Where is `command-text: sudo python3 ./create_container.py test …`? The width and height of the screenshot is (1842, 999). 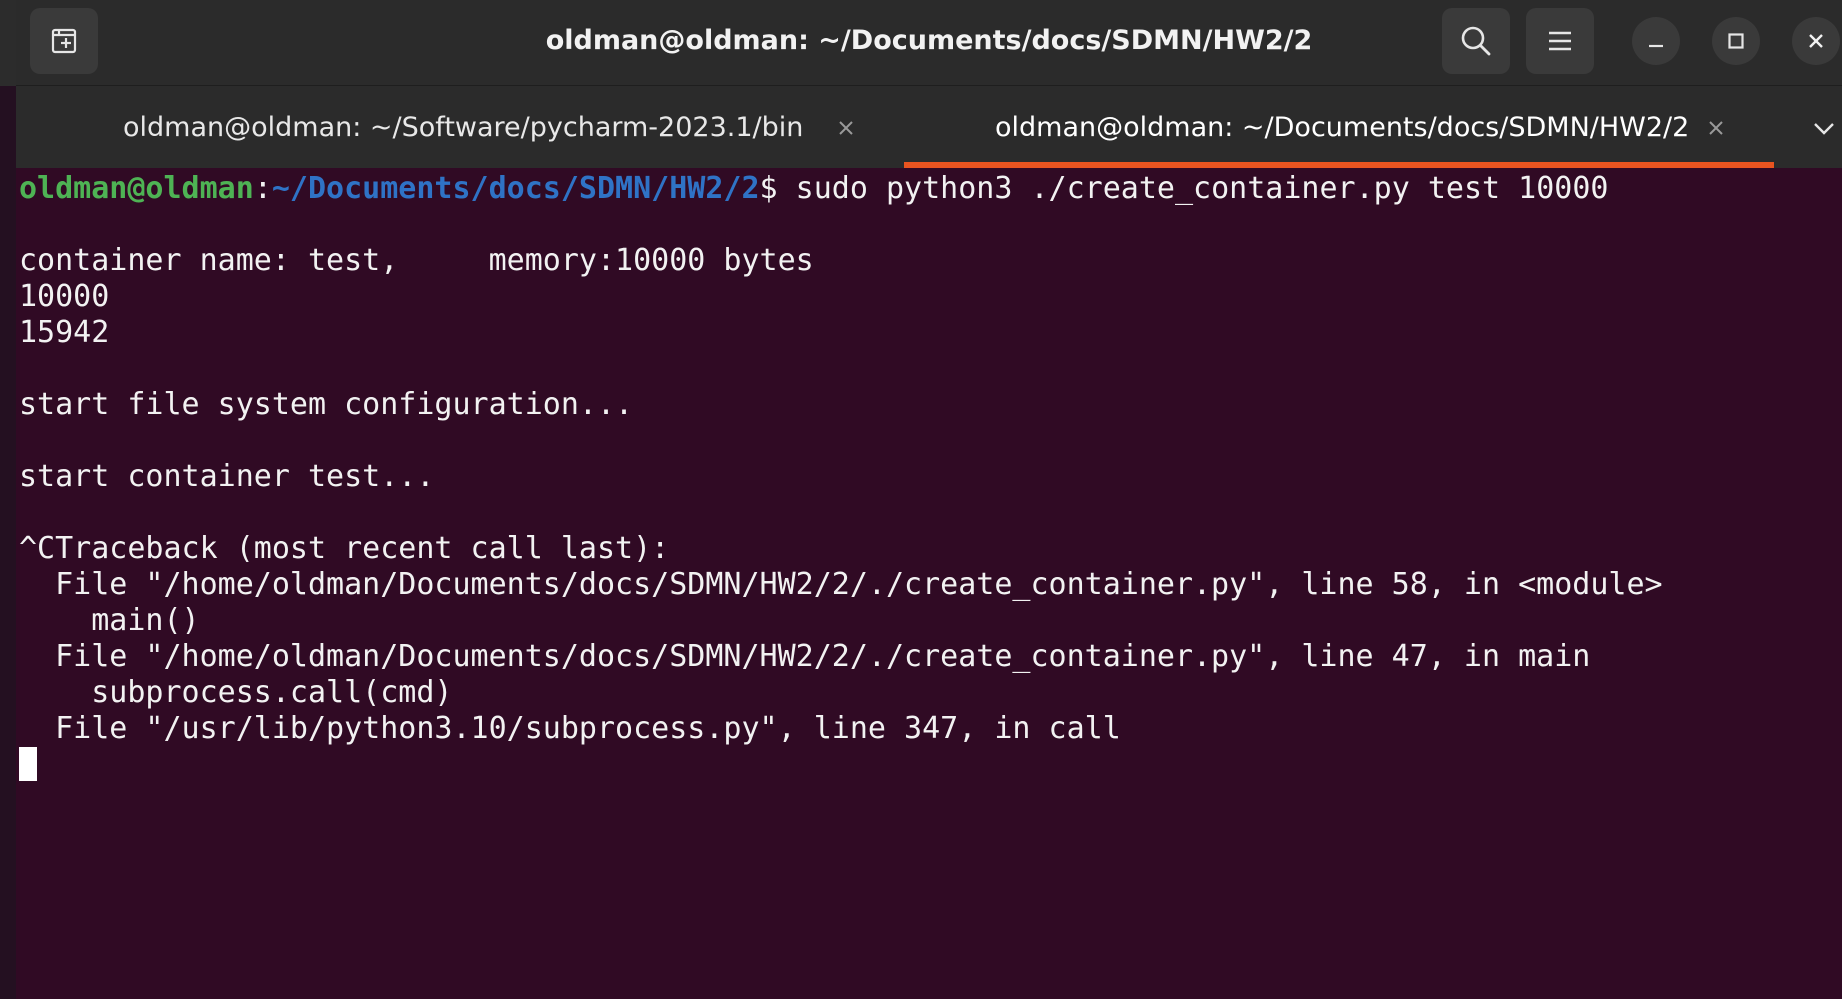
command-text: sudo python3 ./create_container.py test … is located at coordinates (1202, 188).